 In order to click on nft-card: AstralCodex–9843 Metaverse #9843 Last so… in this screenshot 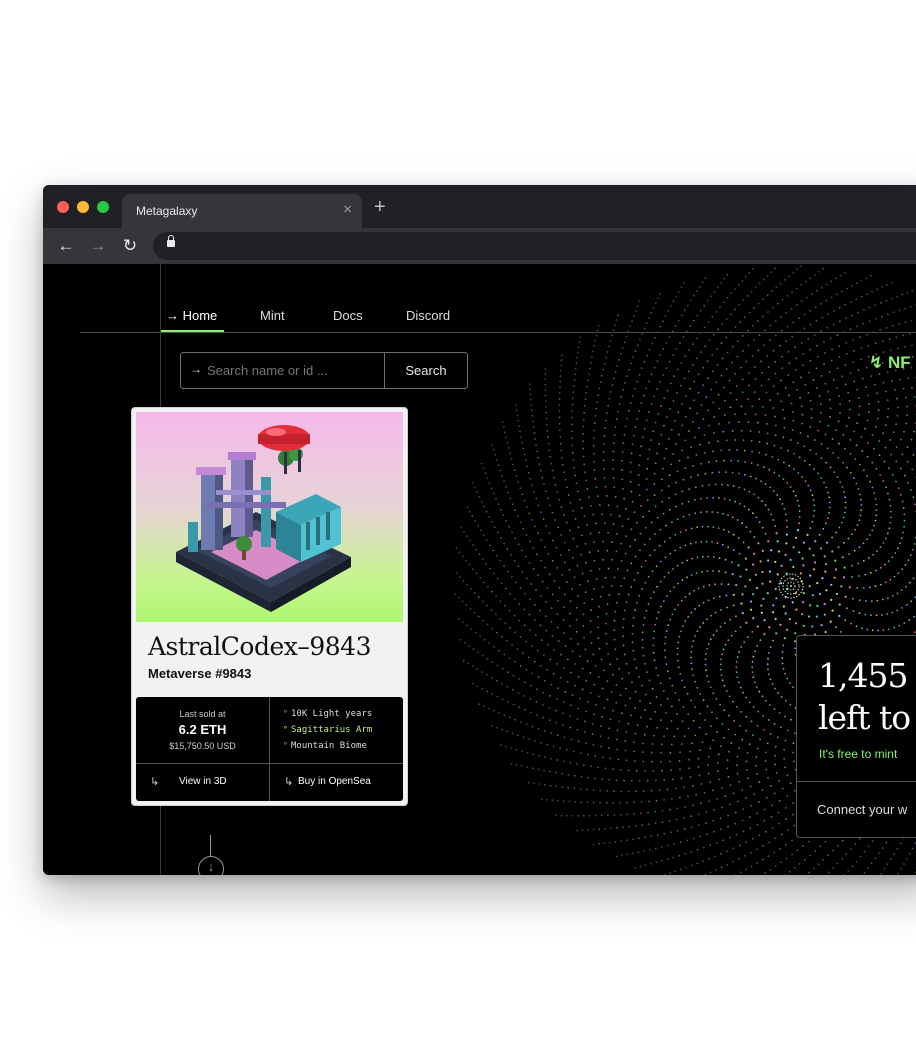, I will do `click(269, 606)`.